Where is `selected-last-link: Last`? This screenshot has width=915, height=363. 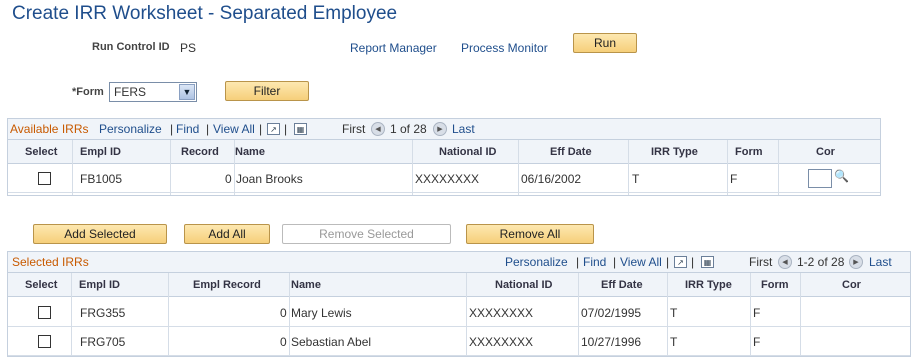 selected-last-link: Last is located at coordinates (880, 262).